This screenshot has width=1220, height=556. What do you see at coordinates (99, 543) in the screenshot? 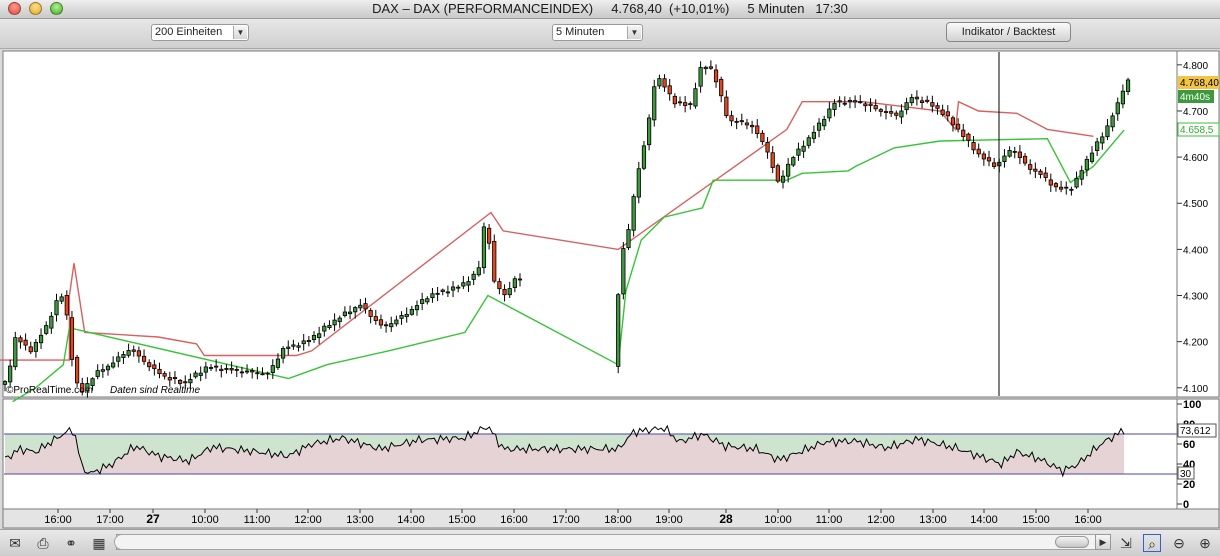
I see `table-icon: ▦` at bounding box center [99, 543].